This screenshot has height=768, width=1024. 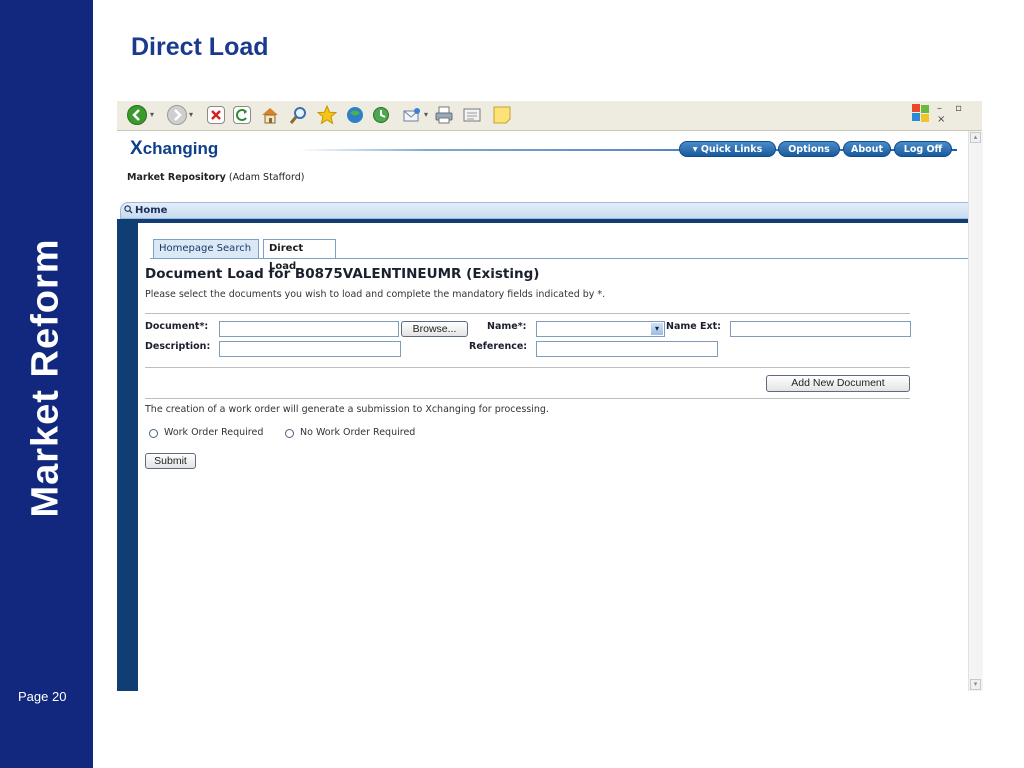 I want to click on edit-icon, so click(x=472, y=115).